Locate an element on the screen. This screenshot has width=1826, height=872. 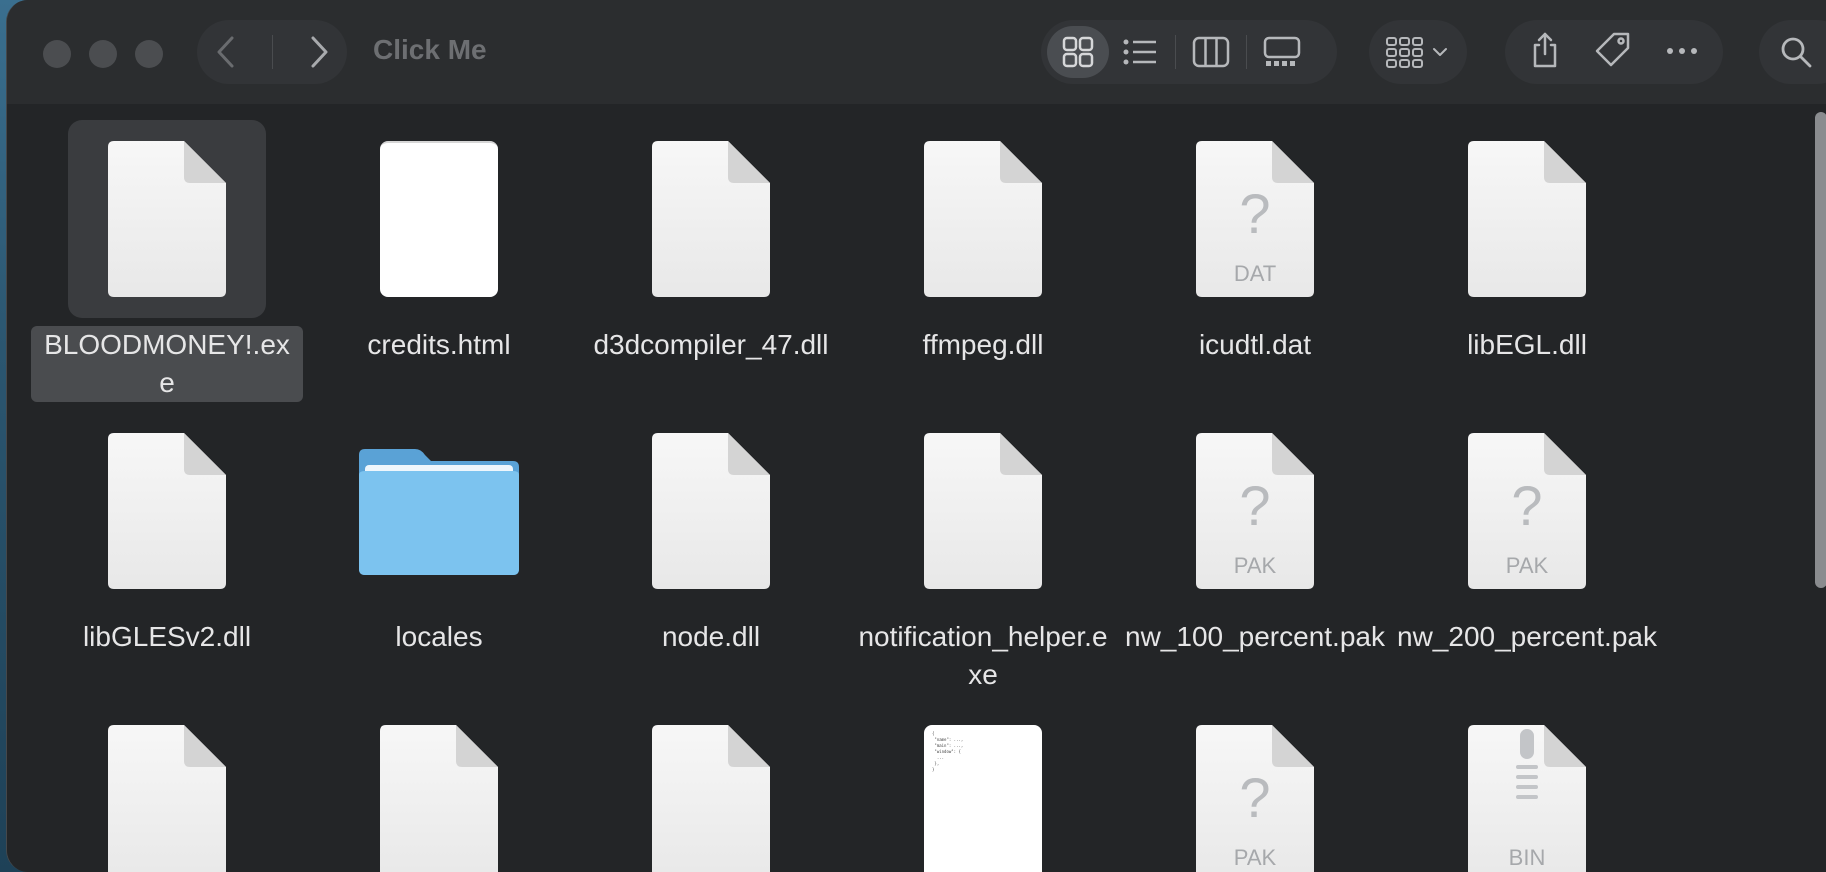
window-title: Click Me is located at coordinates (430, 49).